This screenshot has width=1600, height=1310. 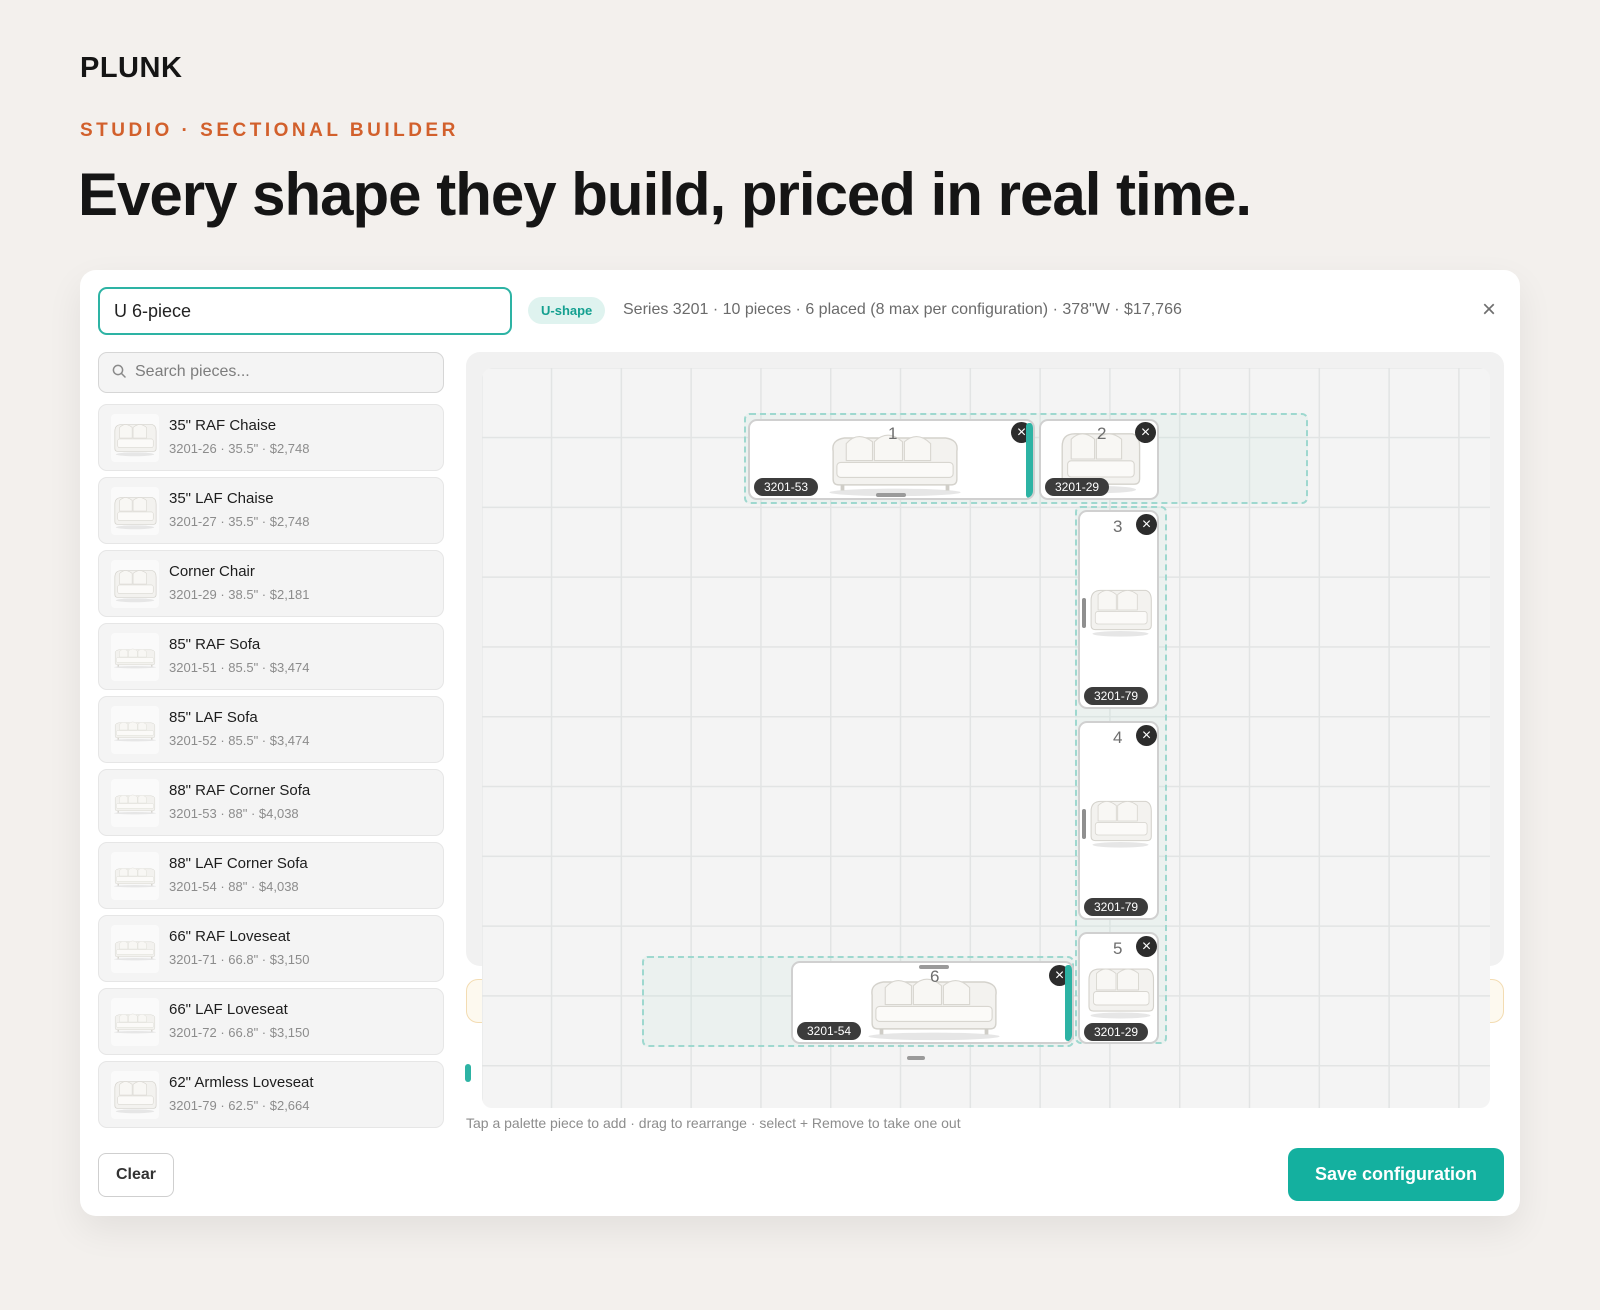 I want to click on palette-item-name: 62" Armless Loveseat, so click(x=241, y=1082).